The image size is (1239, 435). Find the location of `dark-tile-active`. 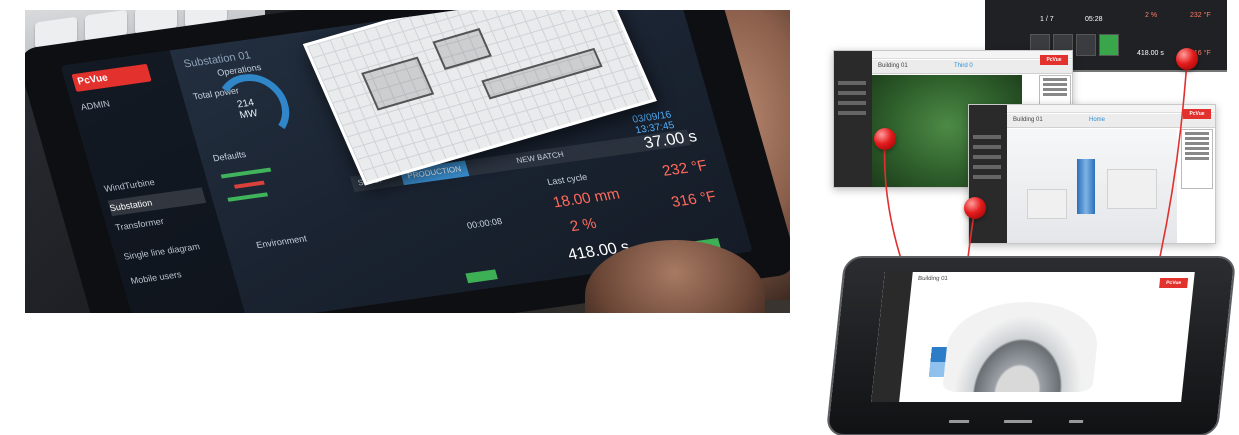

dark-tile-active is located at coordinates (1109, 45).